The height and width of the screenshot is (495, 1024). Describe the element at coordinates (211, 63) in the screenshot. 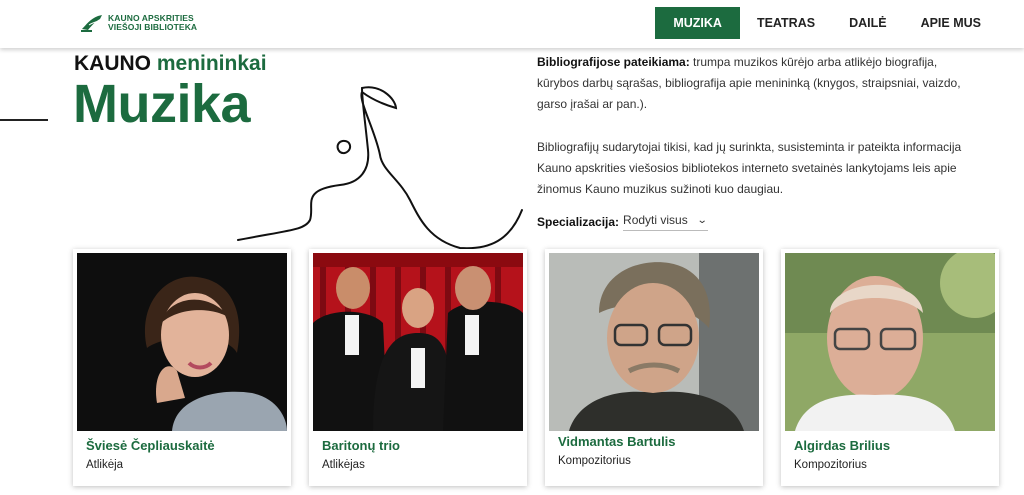

I see `hero-subtitle-green: menininkai` at that location.